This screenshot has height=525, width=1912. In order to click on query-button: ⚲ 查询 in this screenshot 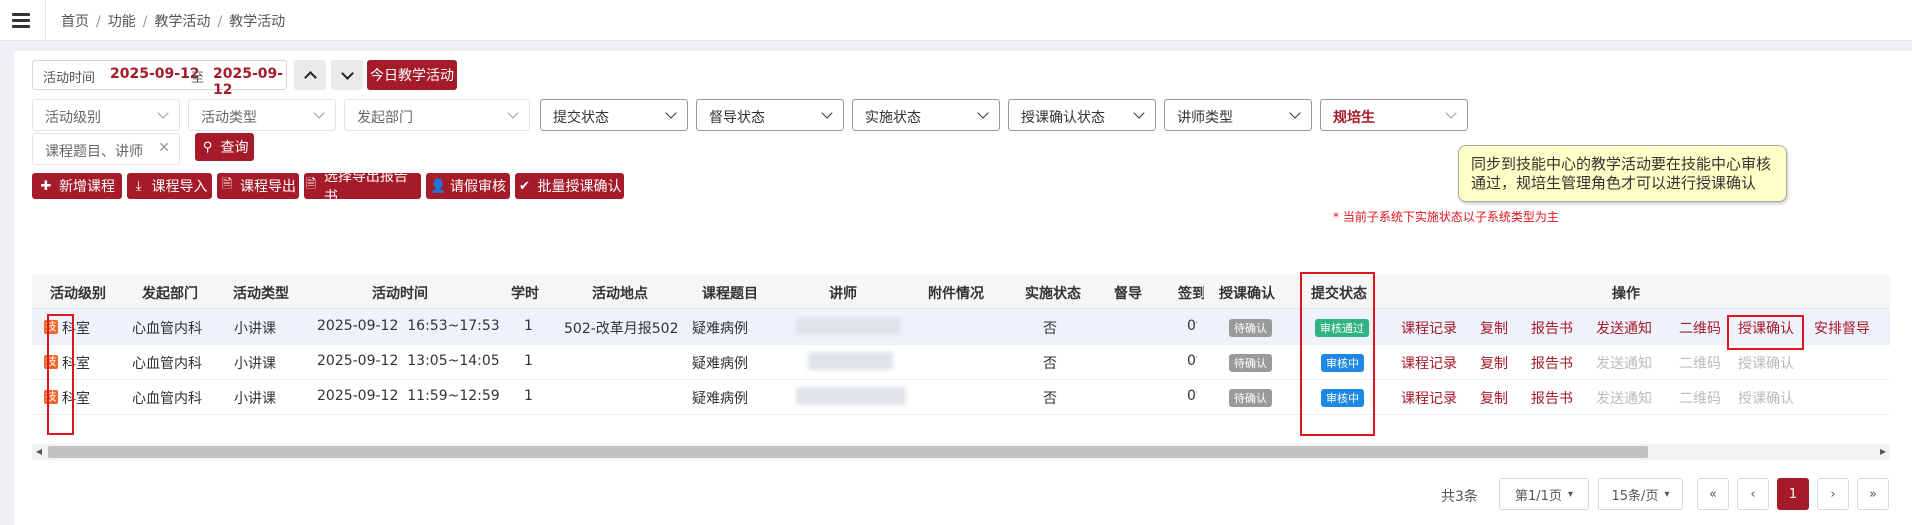, I will do `click(224, 147)`.